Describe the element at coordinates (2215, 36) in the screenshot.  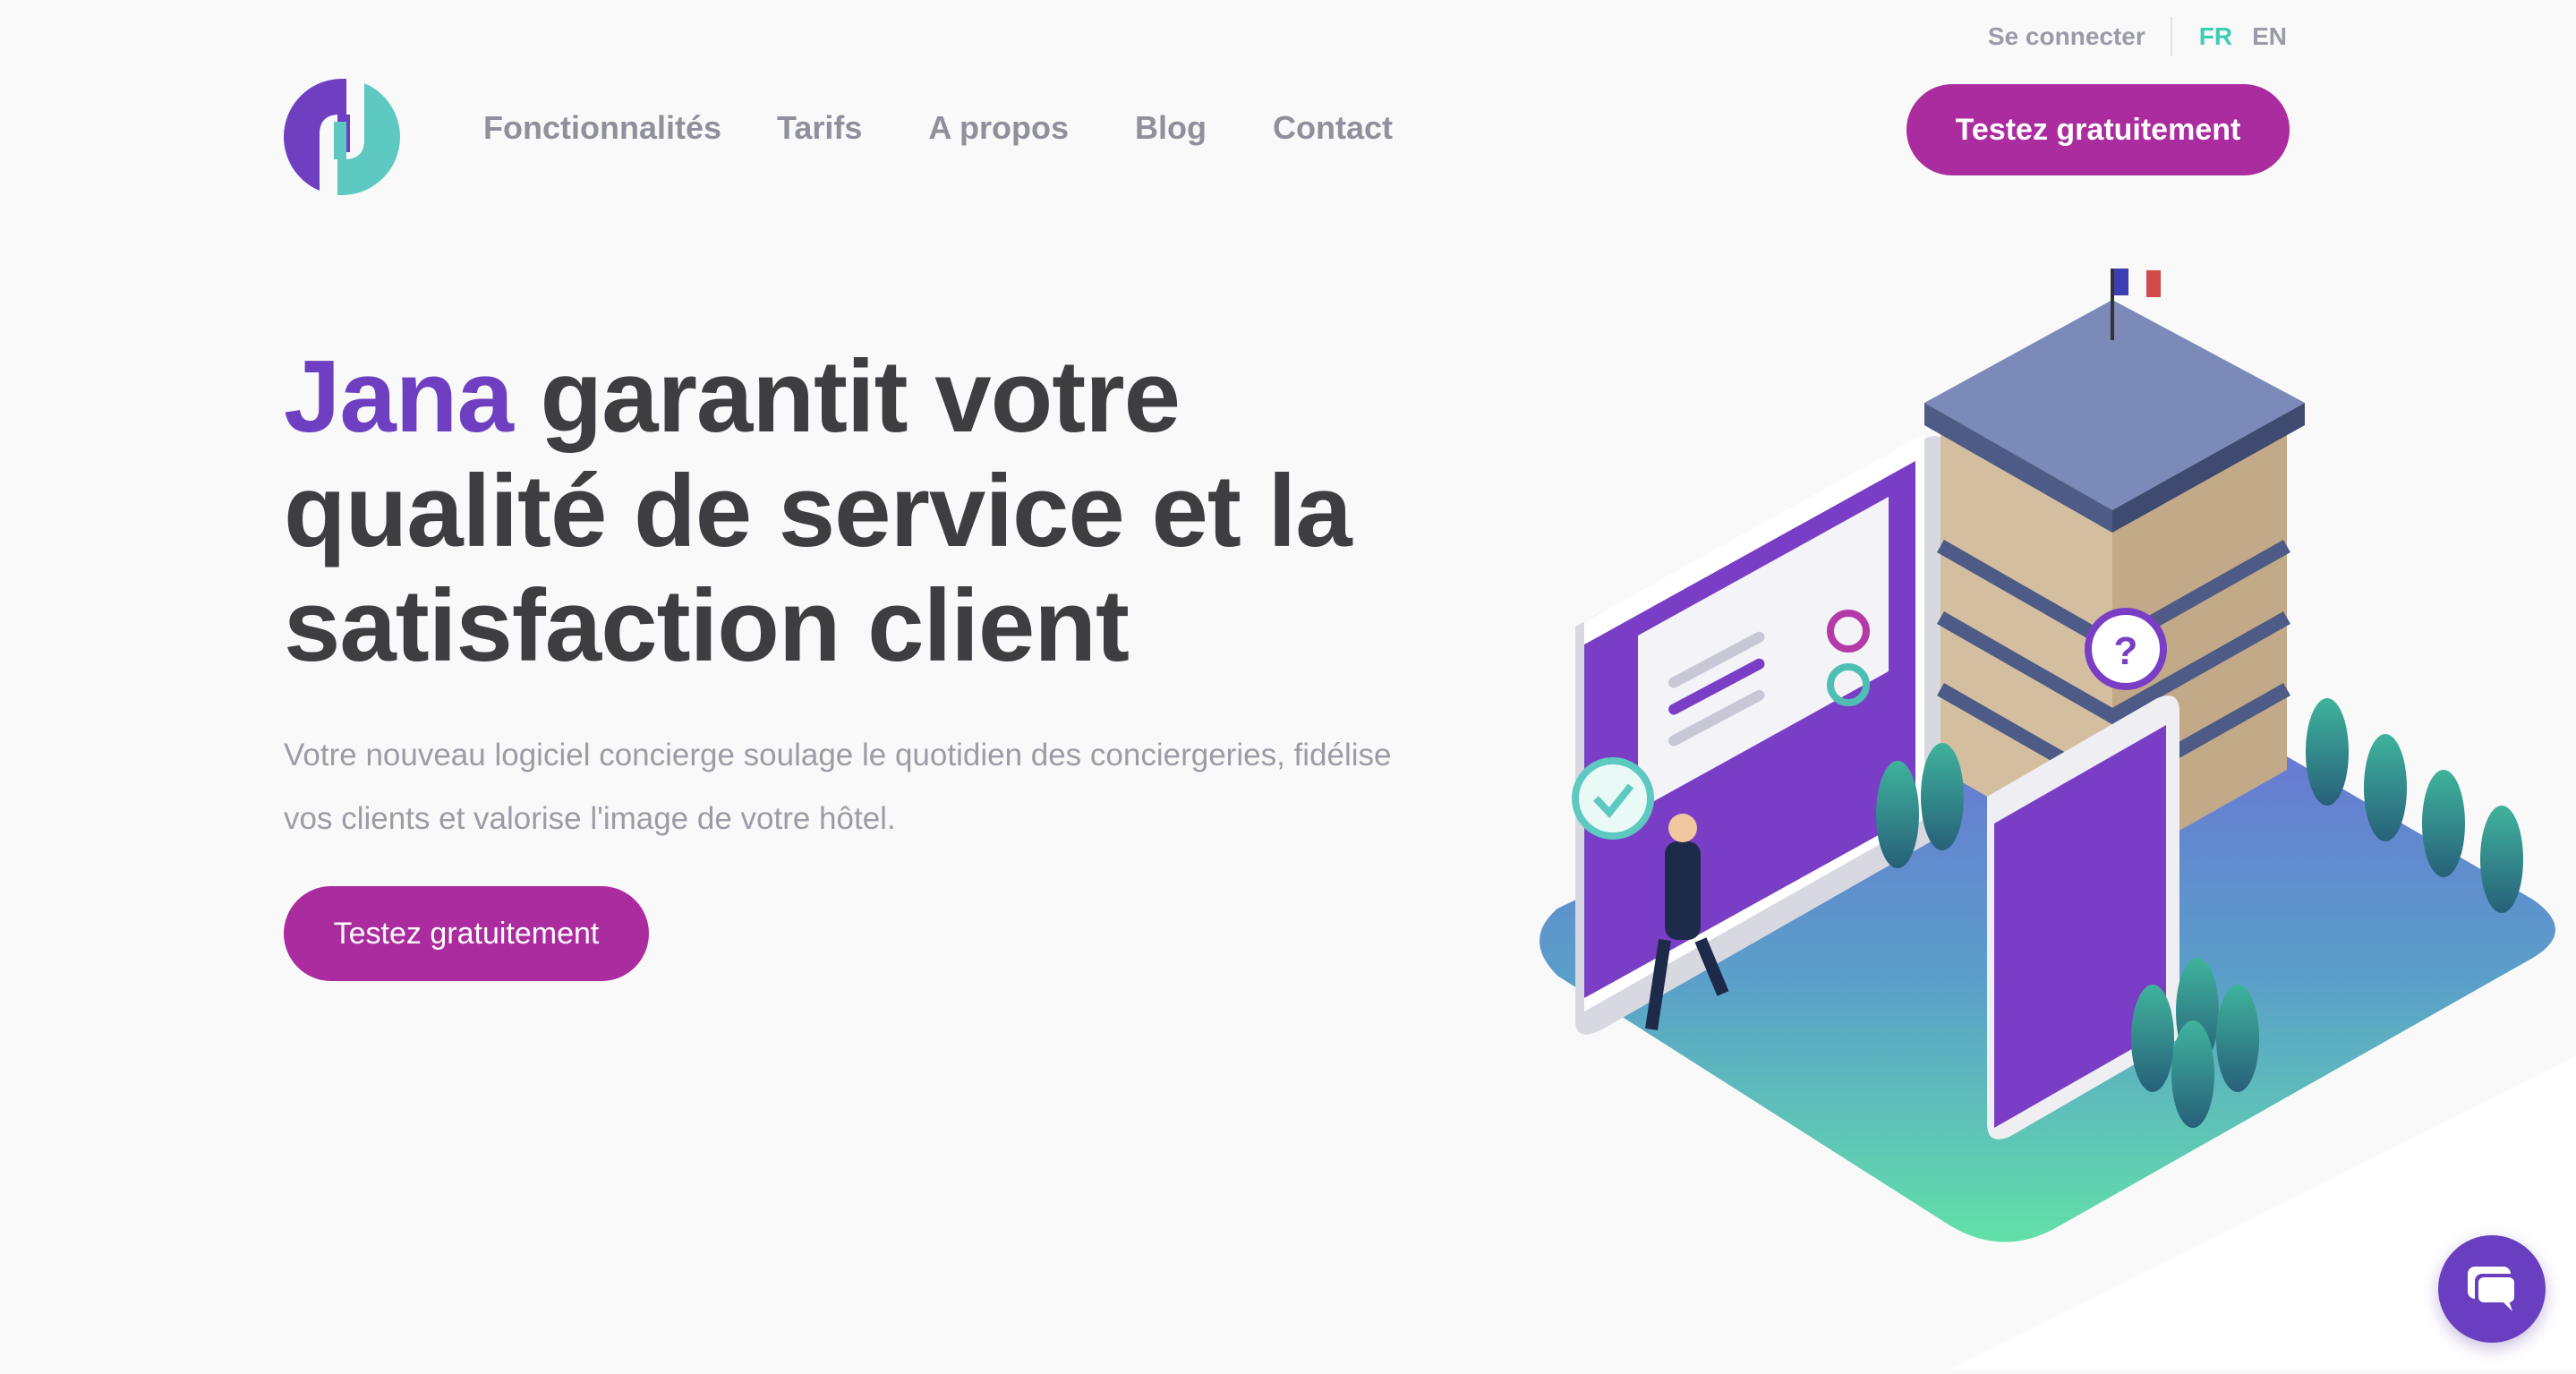
I see `lang-fr-link: FR` at that location.